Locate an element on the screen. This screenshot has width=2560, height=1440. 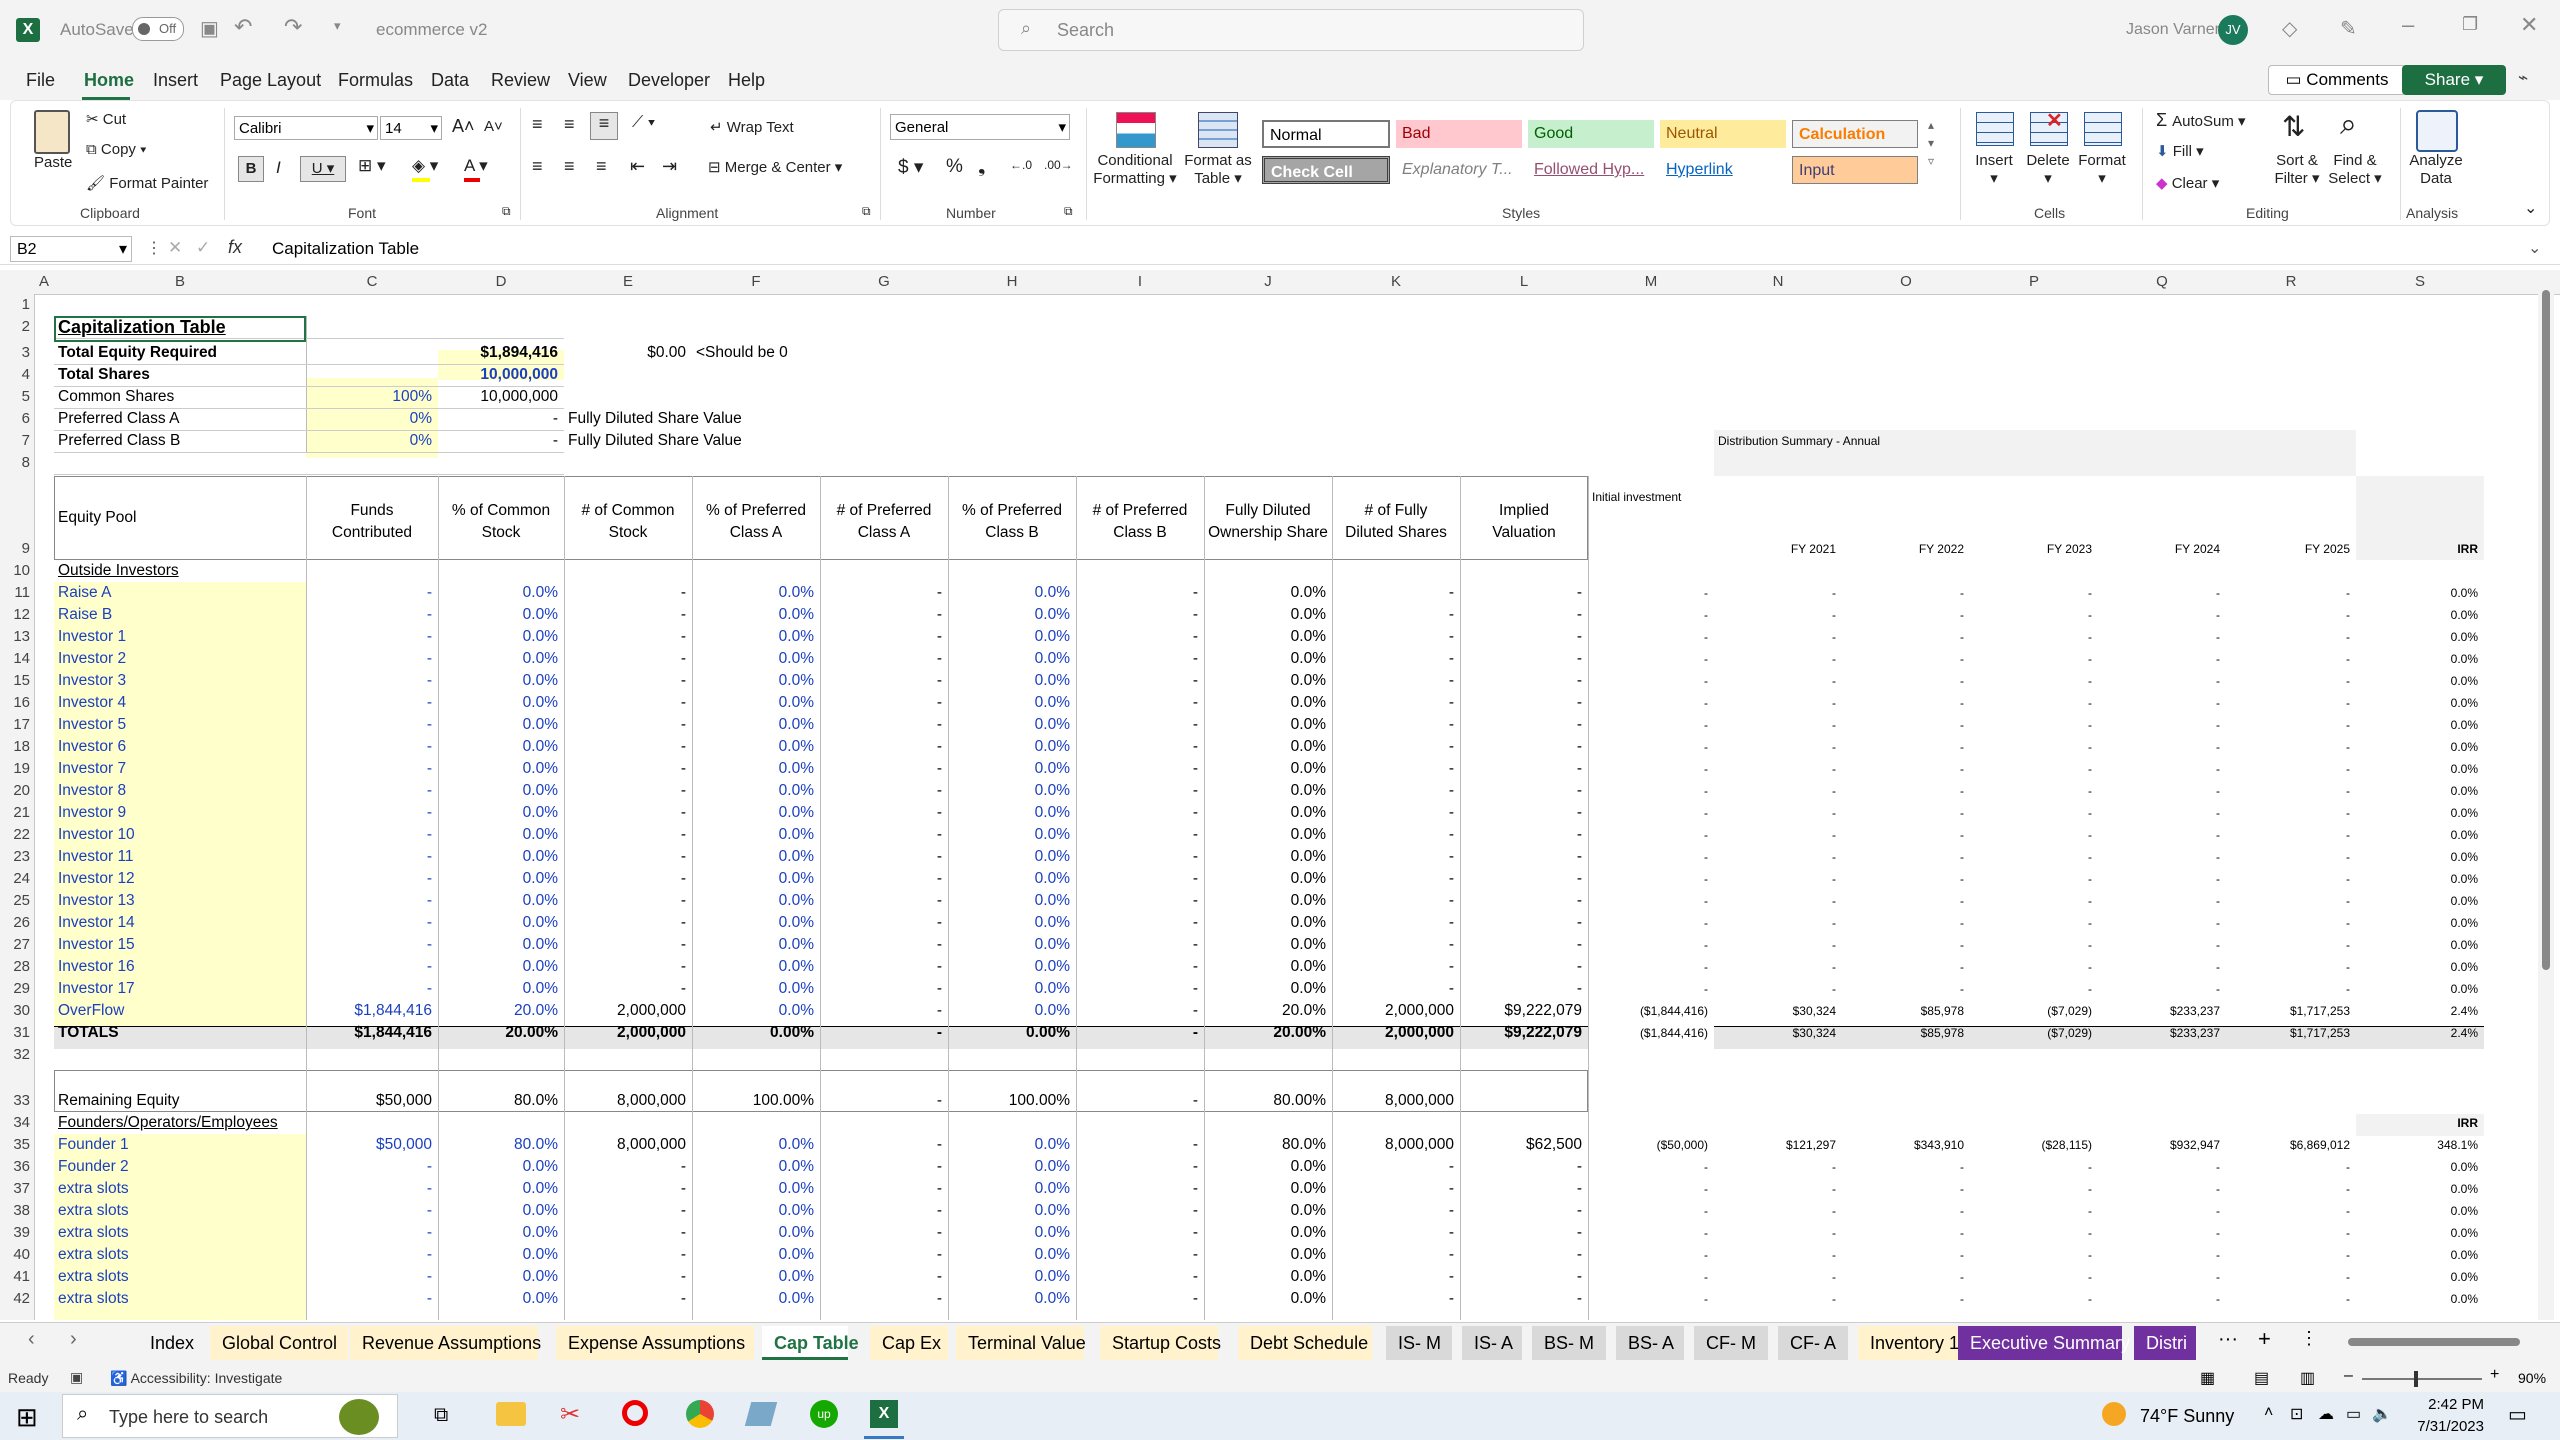
investor-name: Investor 16 is located at coordinates (179, 967).